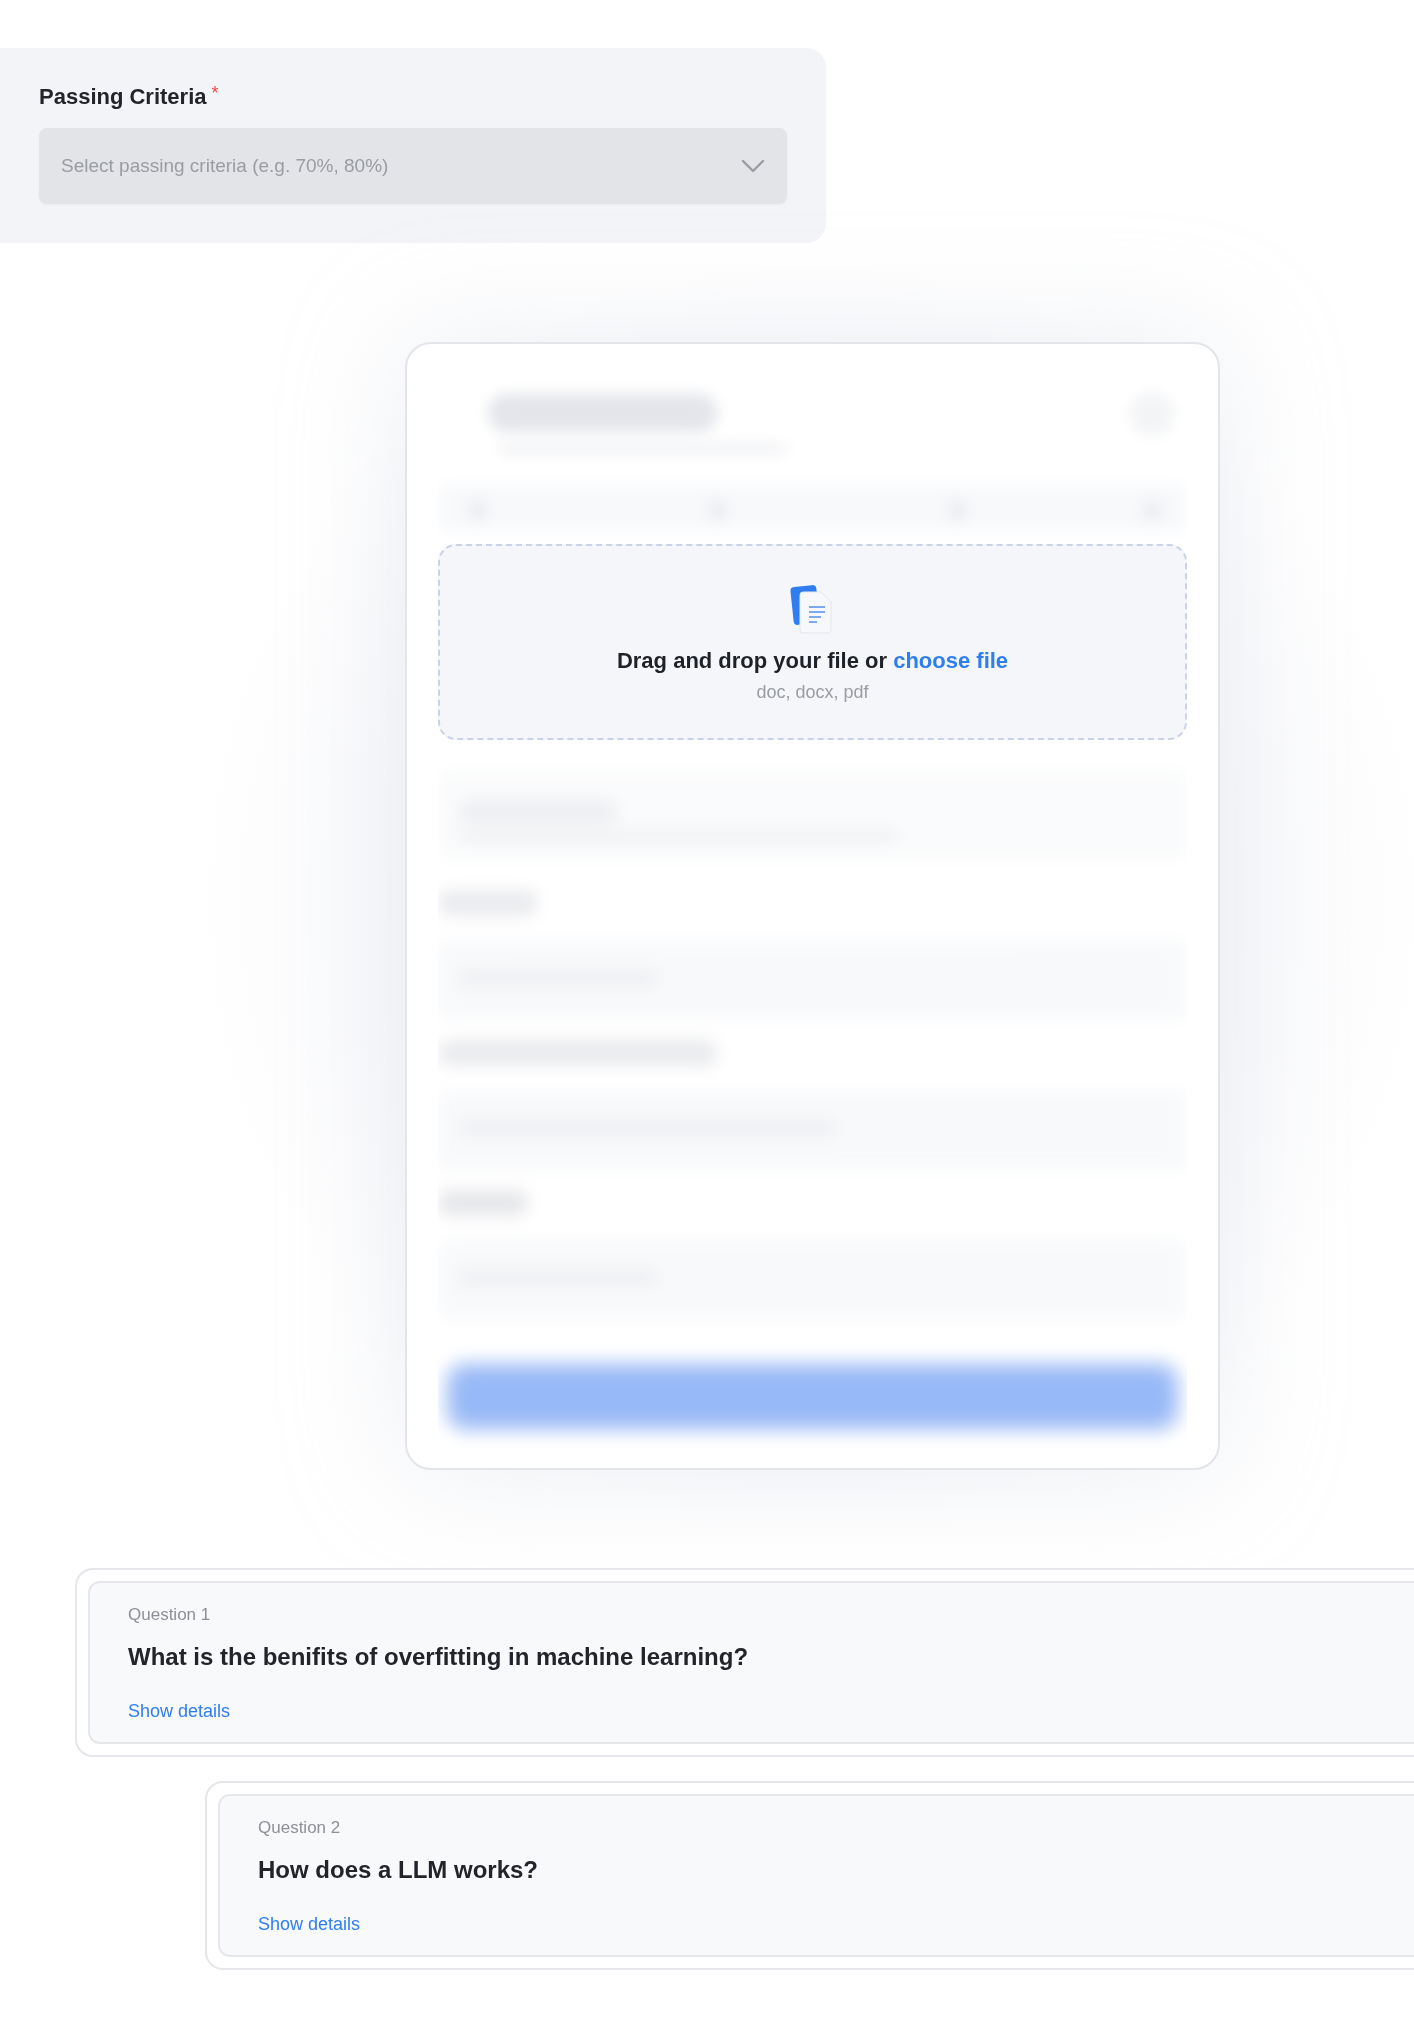 Image resolution: width=1414 pixels, height=2044 pixels. Describe the element at coordinates (812, 642) in the screenshot. I see `file-drop-zone: Drag and drop your file or choose file doc, docx, pdf` at that location.